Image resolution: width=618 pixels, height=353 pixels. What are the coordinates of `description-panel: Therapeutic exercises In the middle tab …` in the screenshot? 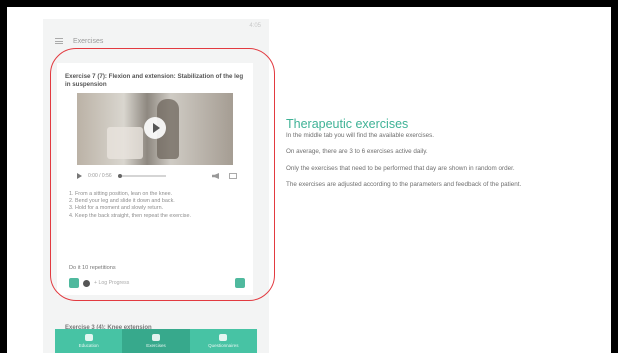 It's located at (436, 153).